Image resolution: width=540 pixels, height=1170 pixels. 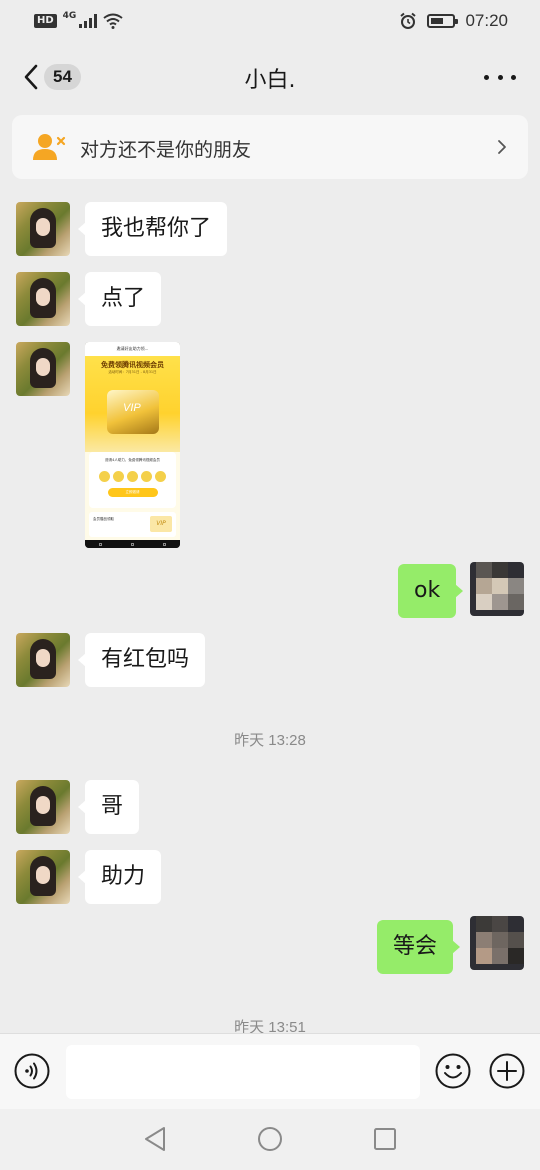 I want to click on thumbnail-invite-button: 立即邀请, so click(x=132, y=492).